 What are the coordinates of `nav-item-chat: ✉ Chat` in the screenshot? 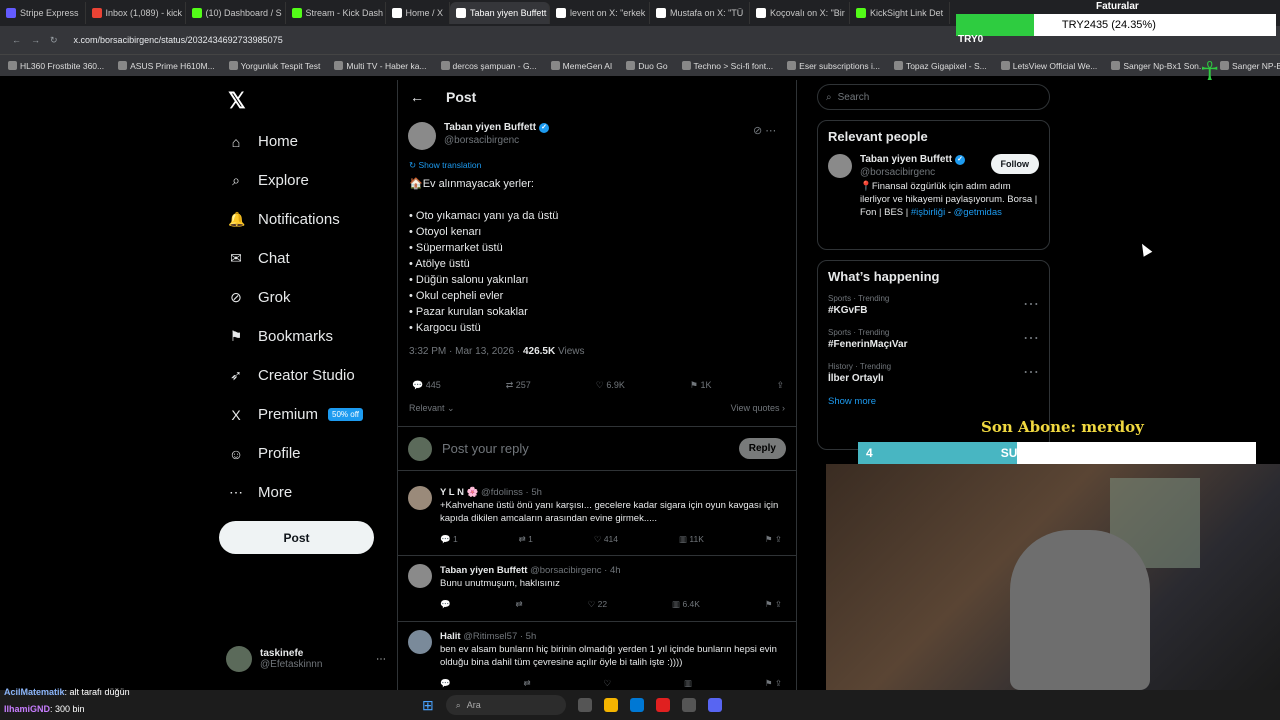 It's located at (308, 258).